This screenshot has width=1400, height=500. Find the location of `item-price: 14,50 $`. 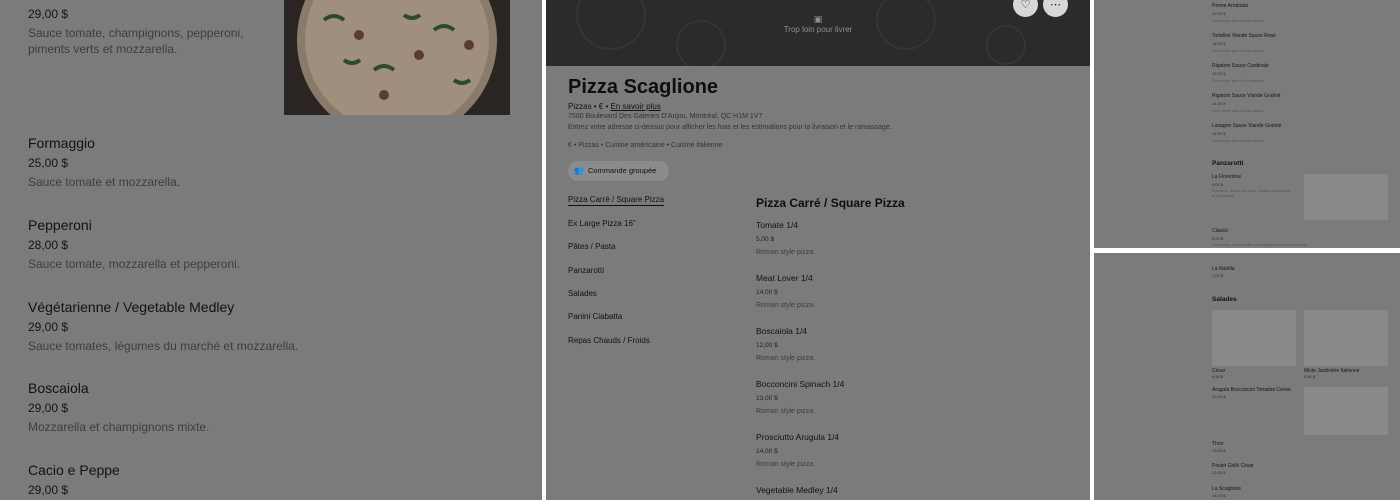

item-price: 14,50 $ is located at coordinates (1219, 133).